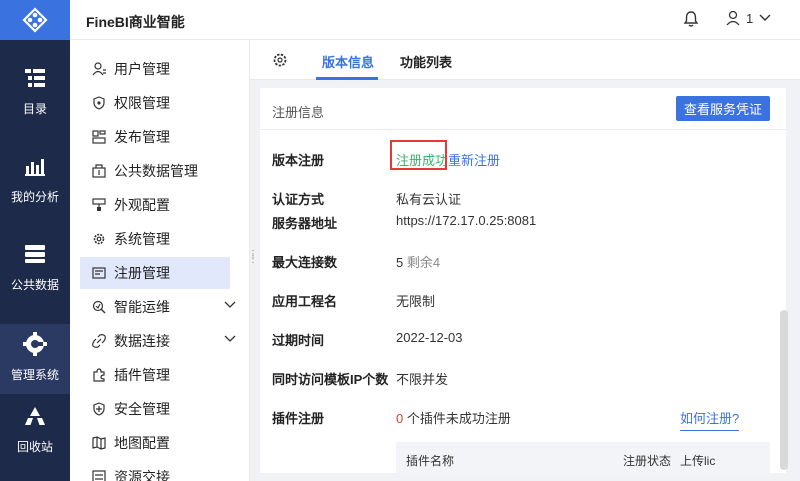 This screenshot has width=800, height=481. I want to click on re-register-link: 重新注册, so click(474, 159).